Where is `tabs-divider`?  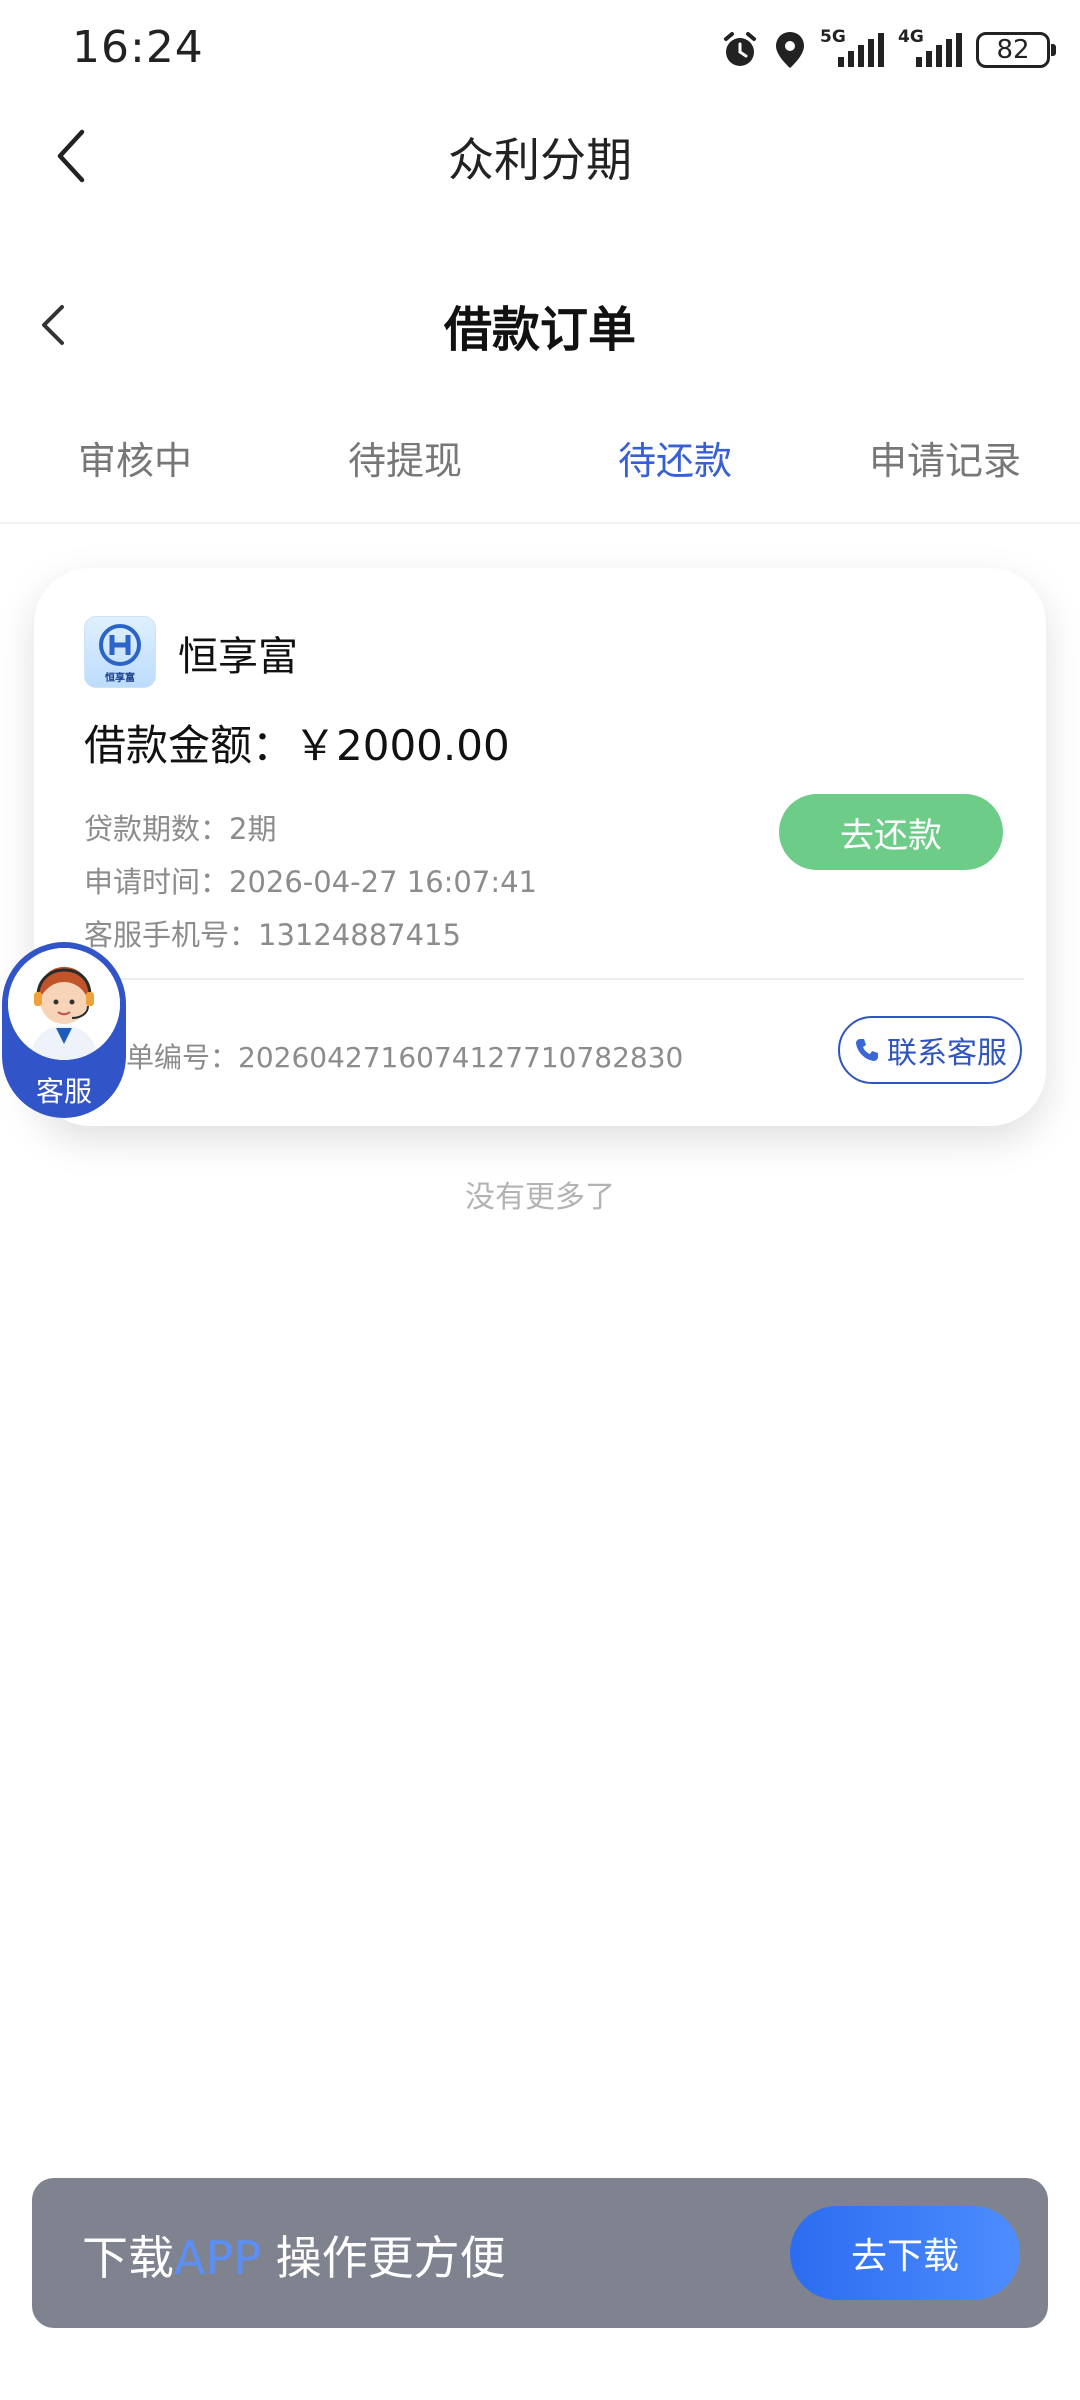 tabs-divider is located at coordinates (540, 523).